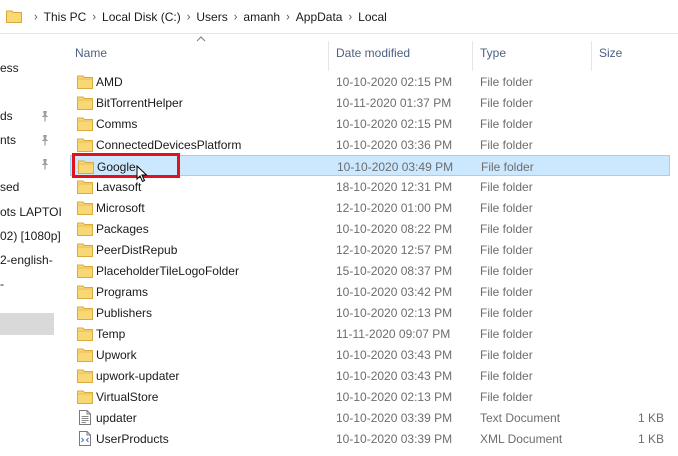  I want to click on nav-item: nts, so click(8, 140).